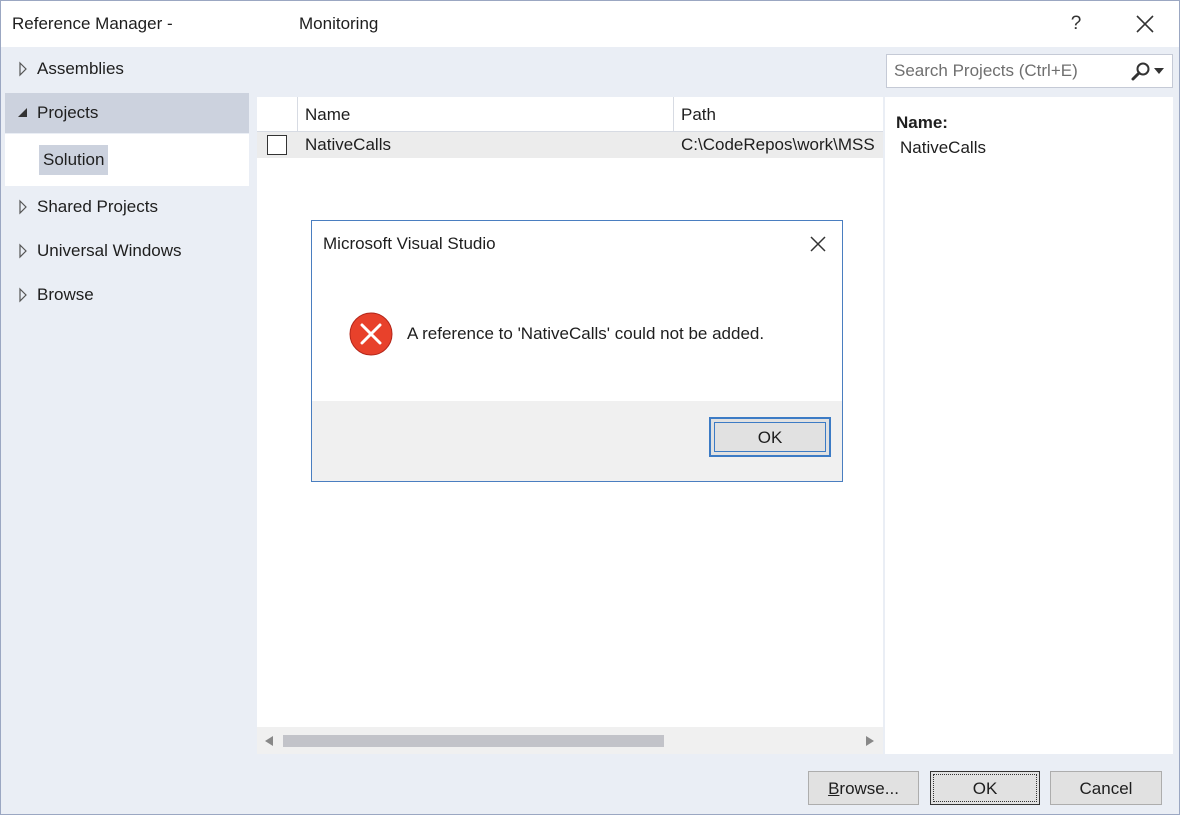  What do you see at coordinates (127, 295) in the screenshot?
I see `nav-item-browse: Browse` at bounding box center [127, 295].